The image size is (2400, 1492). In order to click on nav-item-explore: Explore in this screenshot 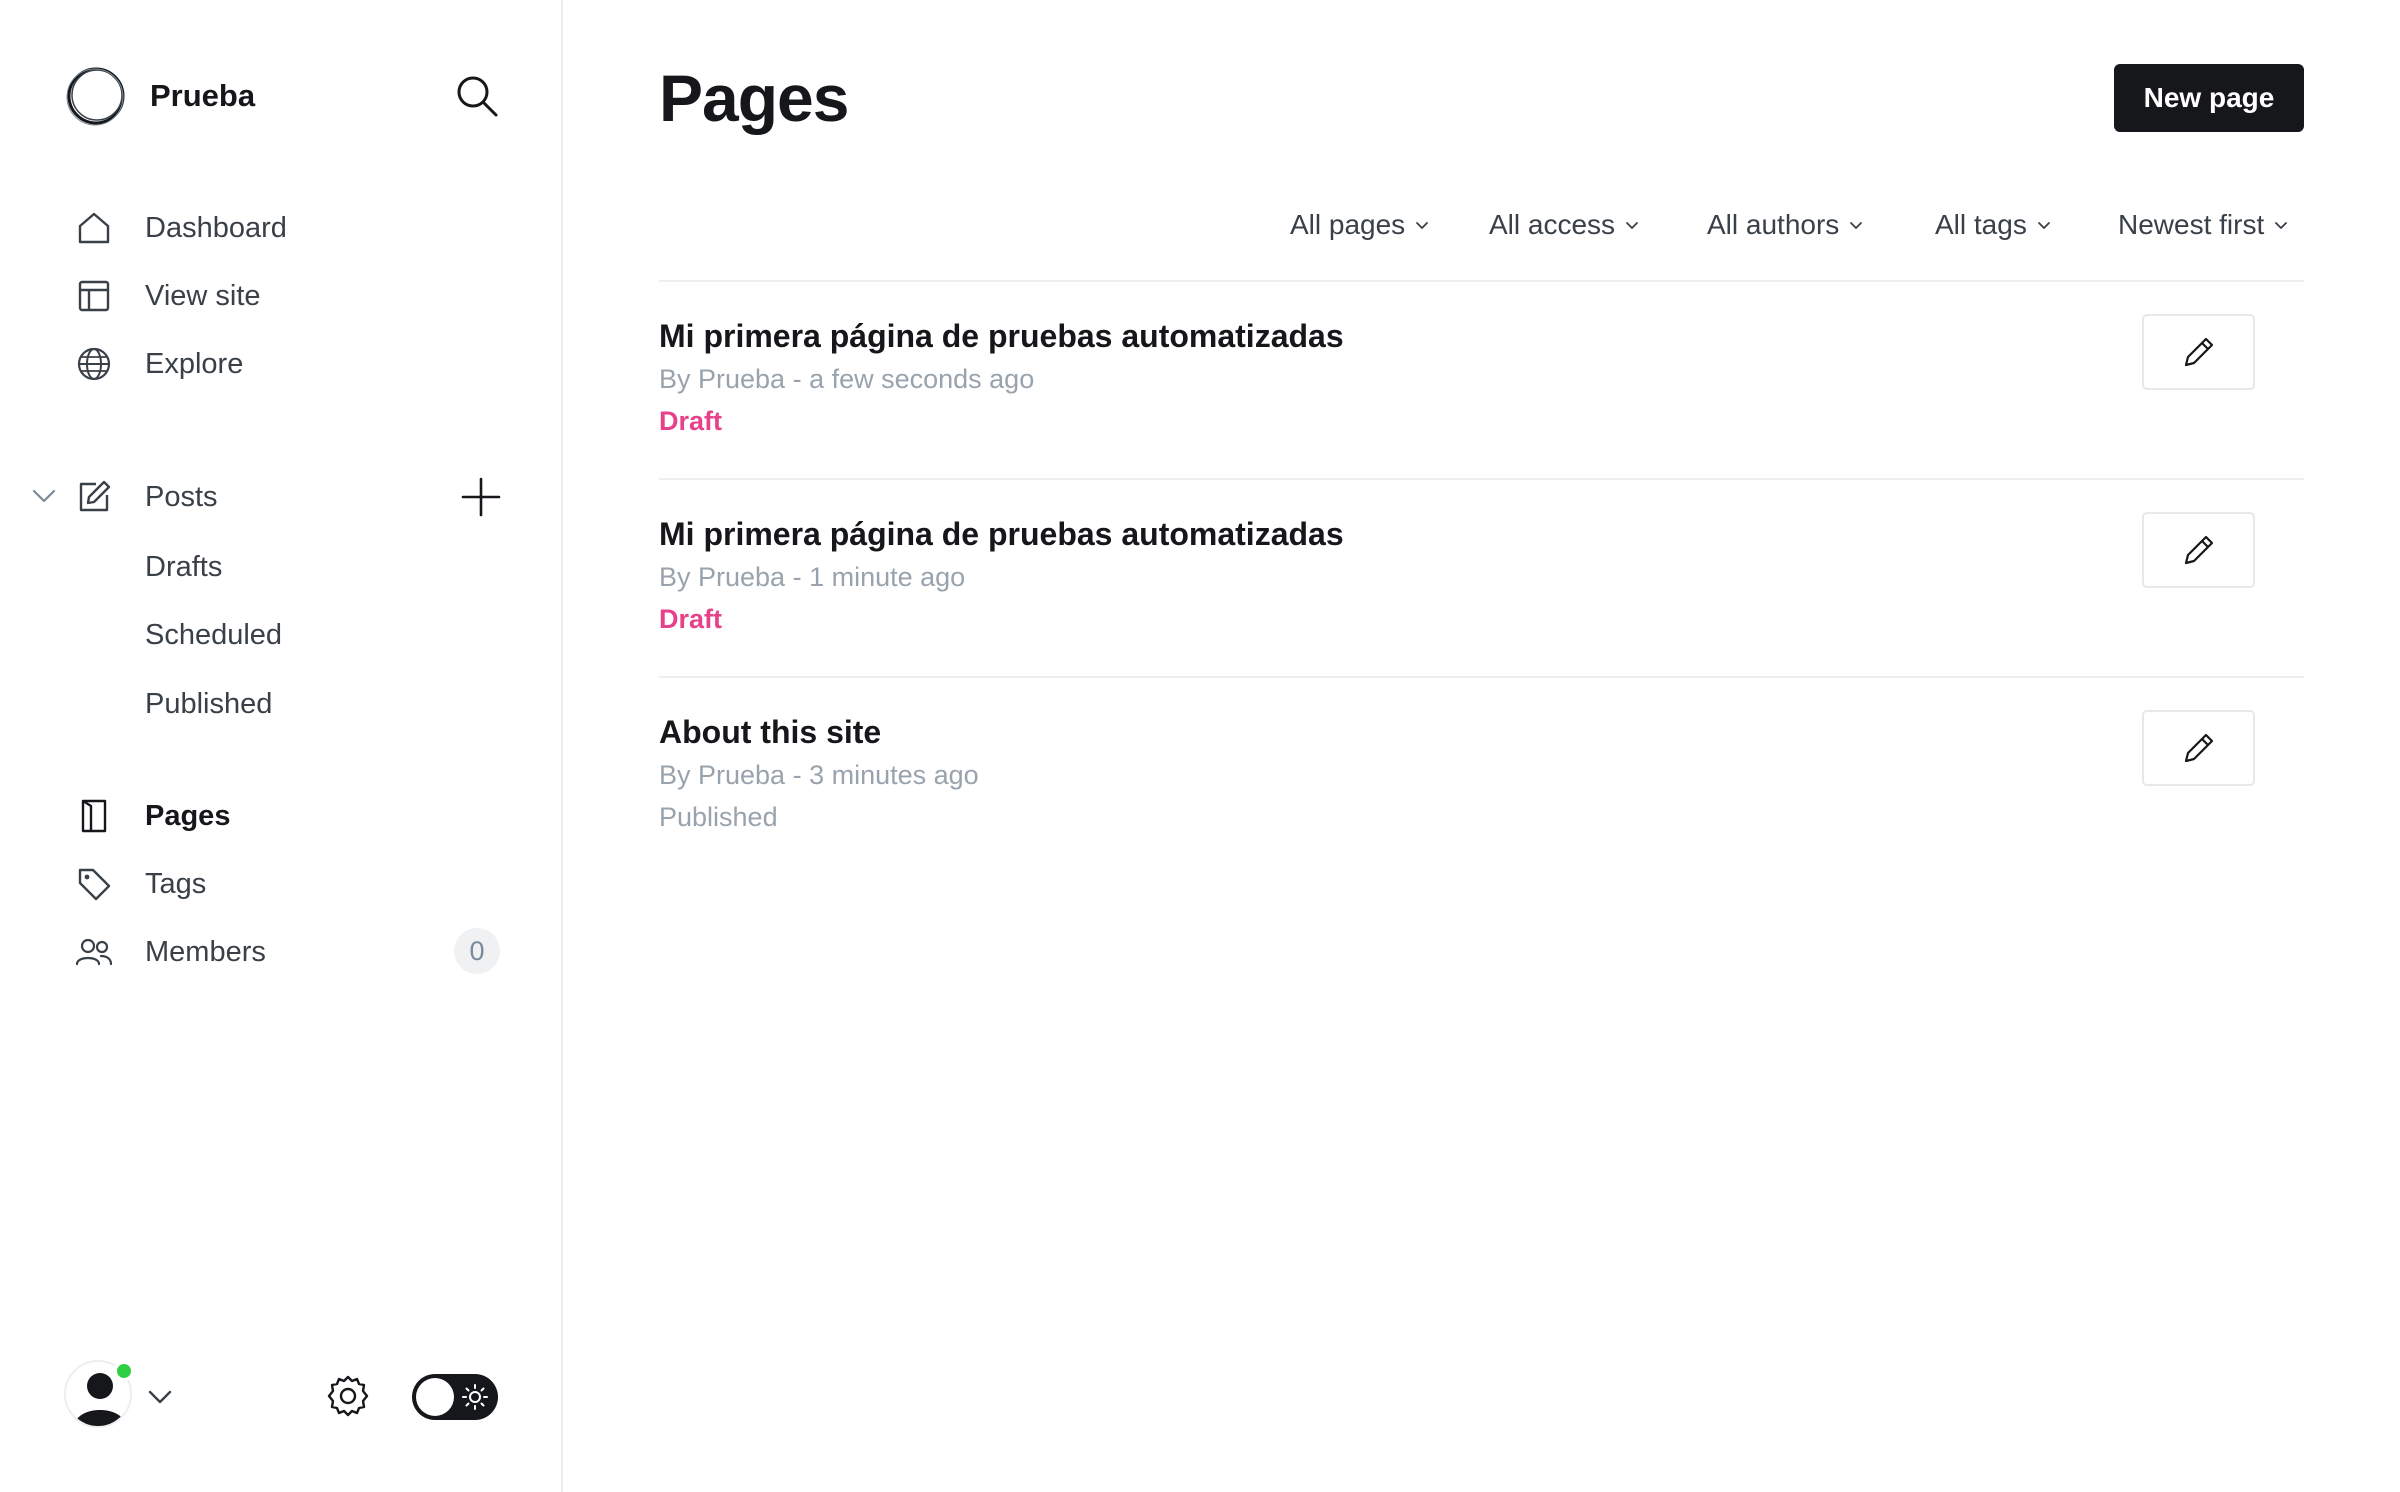, I will do `click(158, 364)`.